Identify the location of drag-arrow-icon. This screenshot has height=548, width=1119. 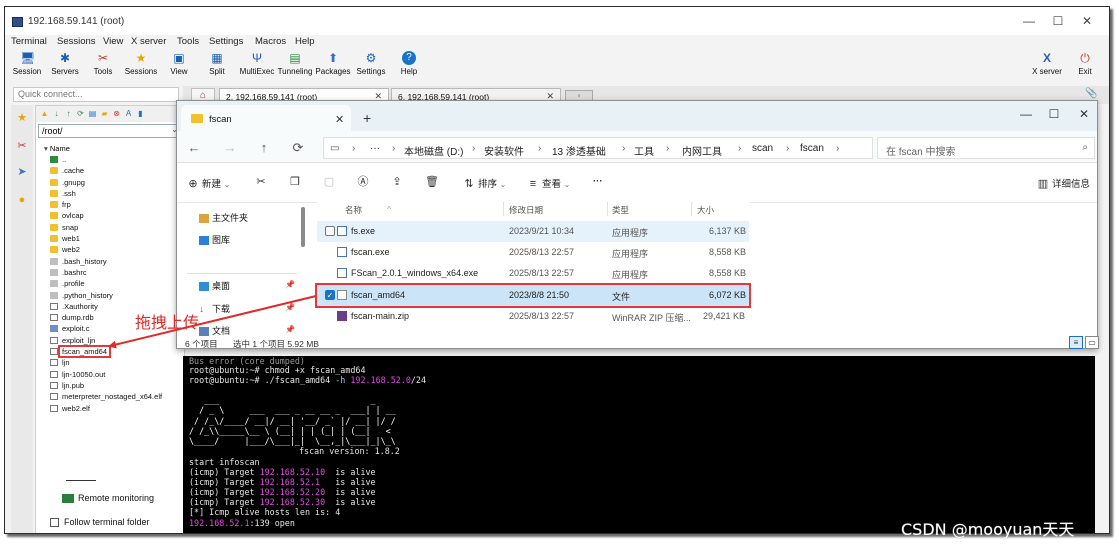
(212, 322).